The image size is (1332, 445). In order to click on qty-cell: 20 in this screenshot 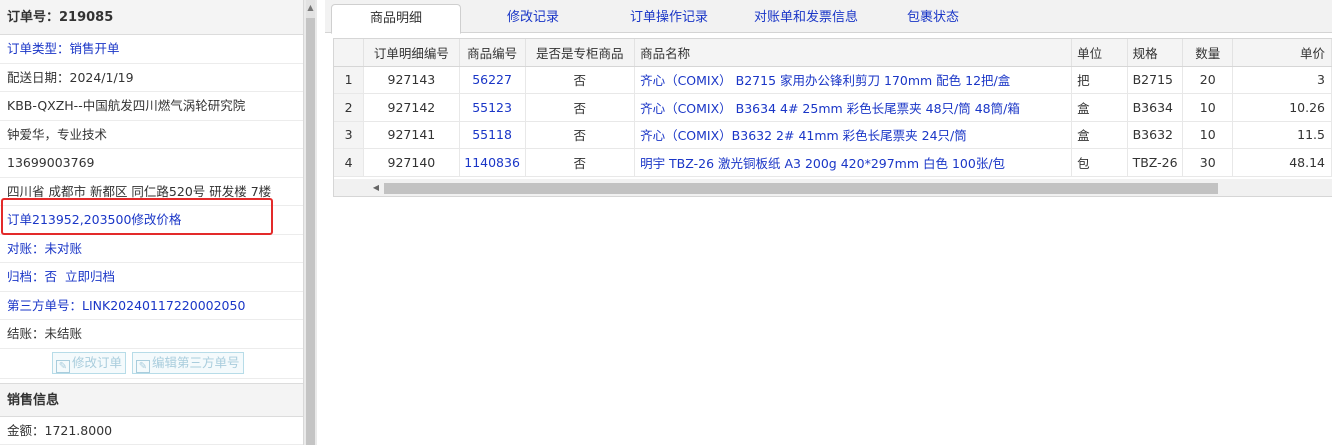, I will do `click(1208, 80)`.